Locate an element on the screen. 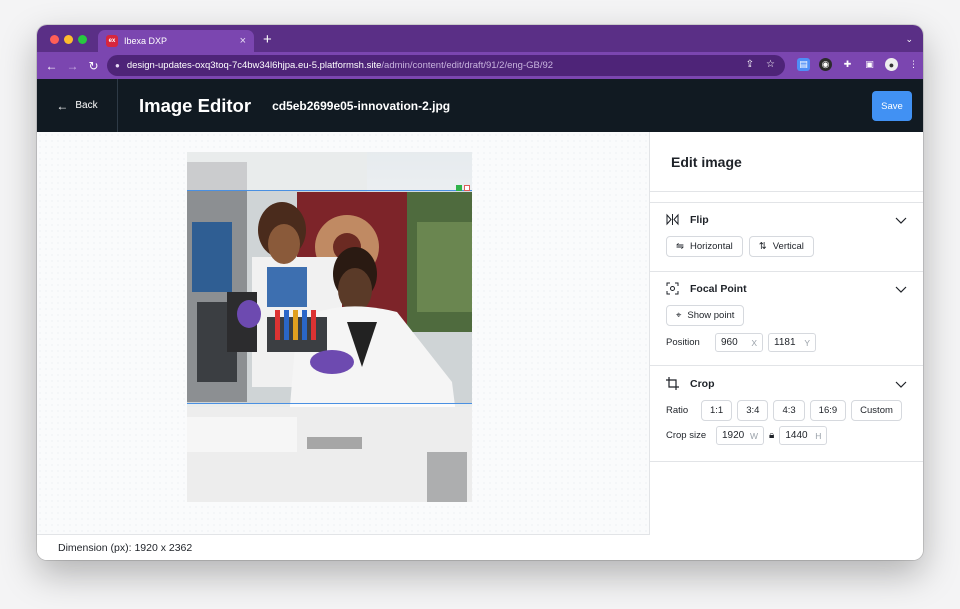 The image size is (960, 609). position-label: Position is located at coordinates (683, 342).